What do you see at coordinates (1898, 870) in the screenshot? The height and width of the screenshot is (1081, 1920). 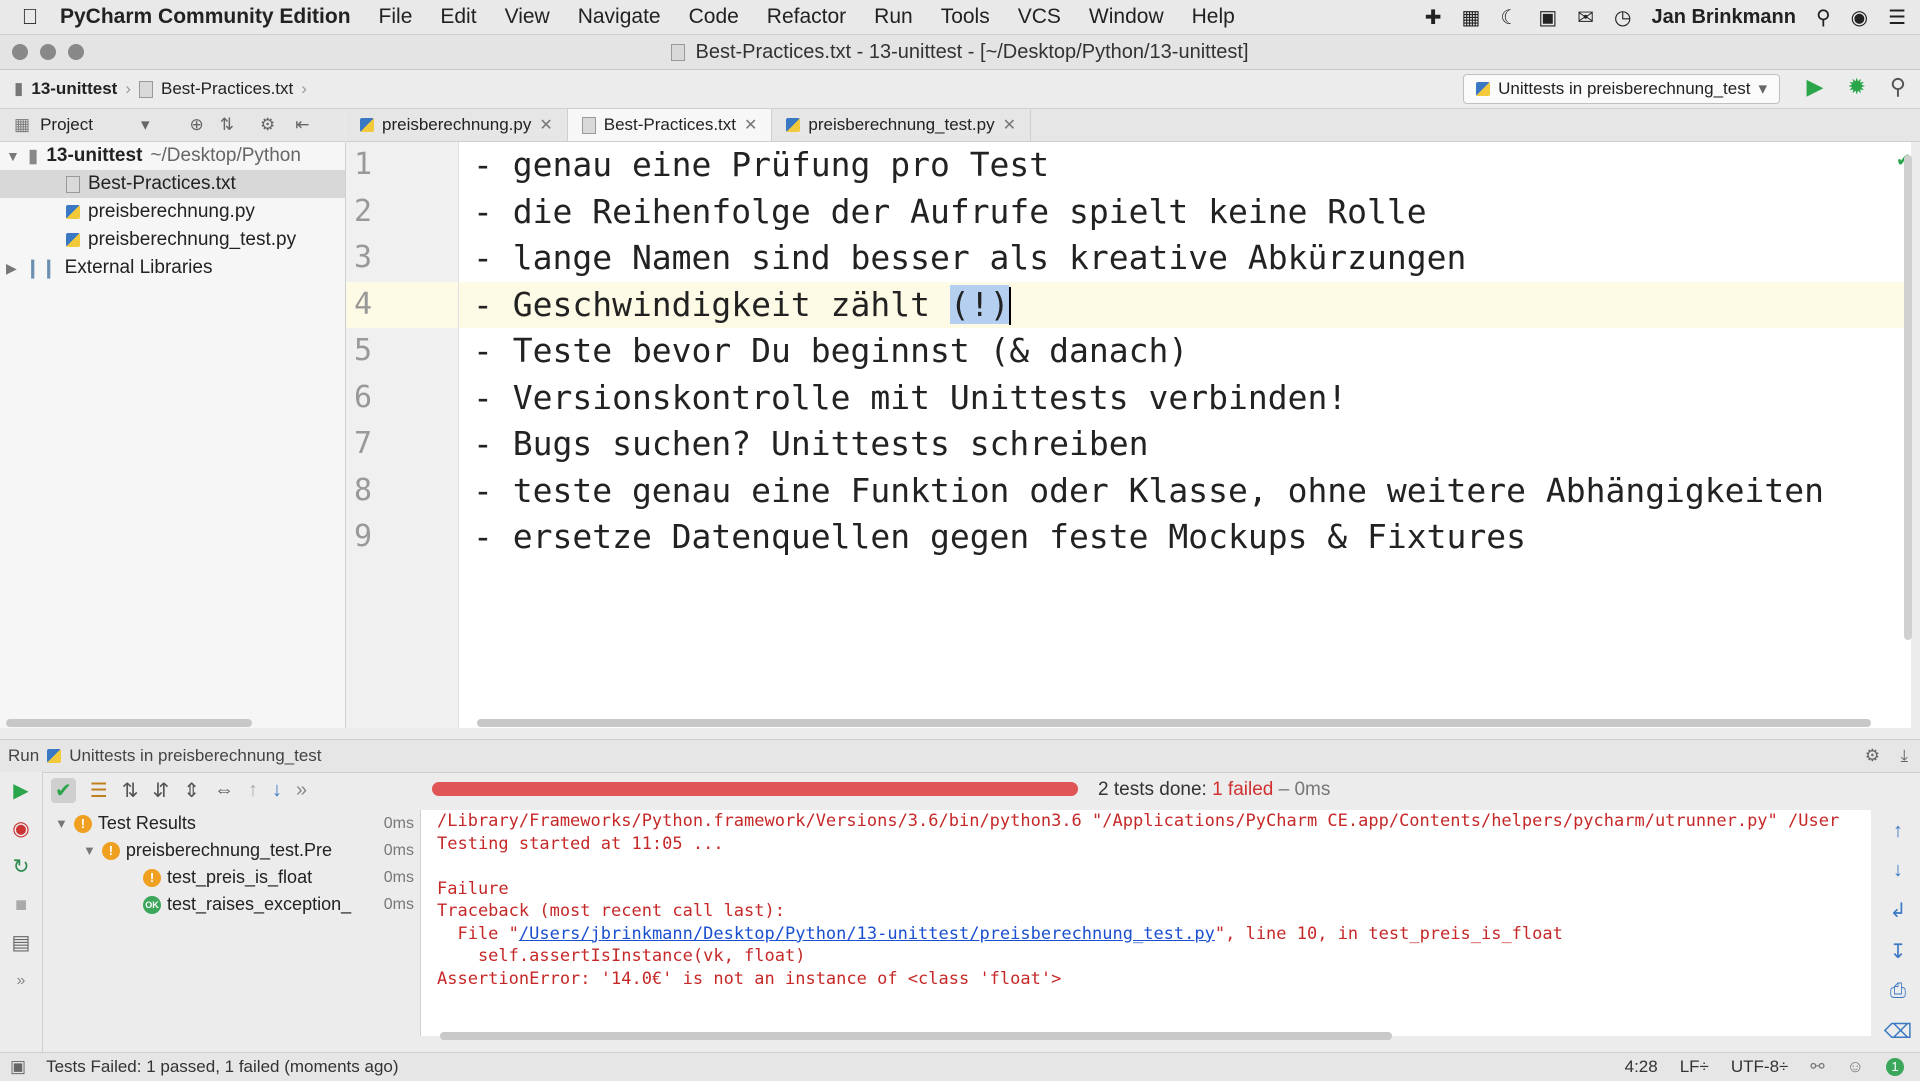 I see `arrow-down-icon: ↓` at bounding box center [1898, 870].